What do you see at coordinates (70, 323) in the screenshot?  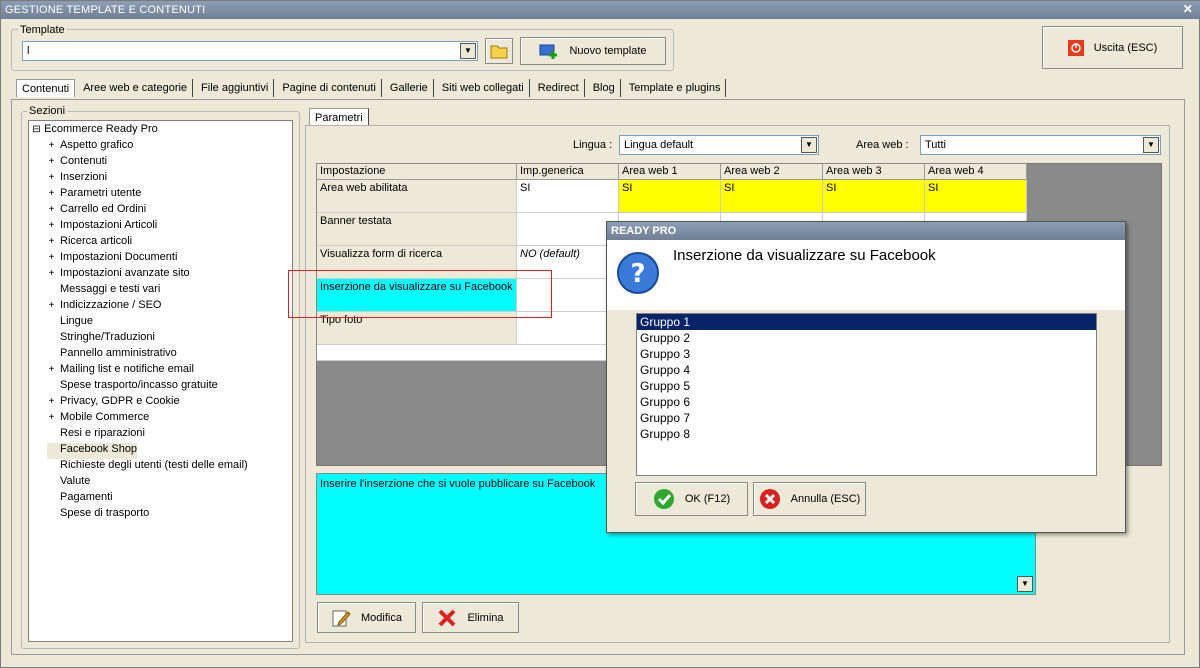 I see `tree-item: Lingue` at bounding box center [70, 323].